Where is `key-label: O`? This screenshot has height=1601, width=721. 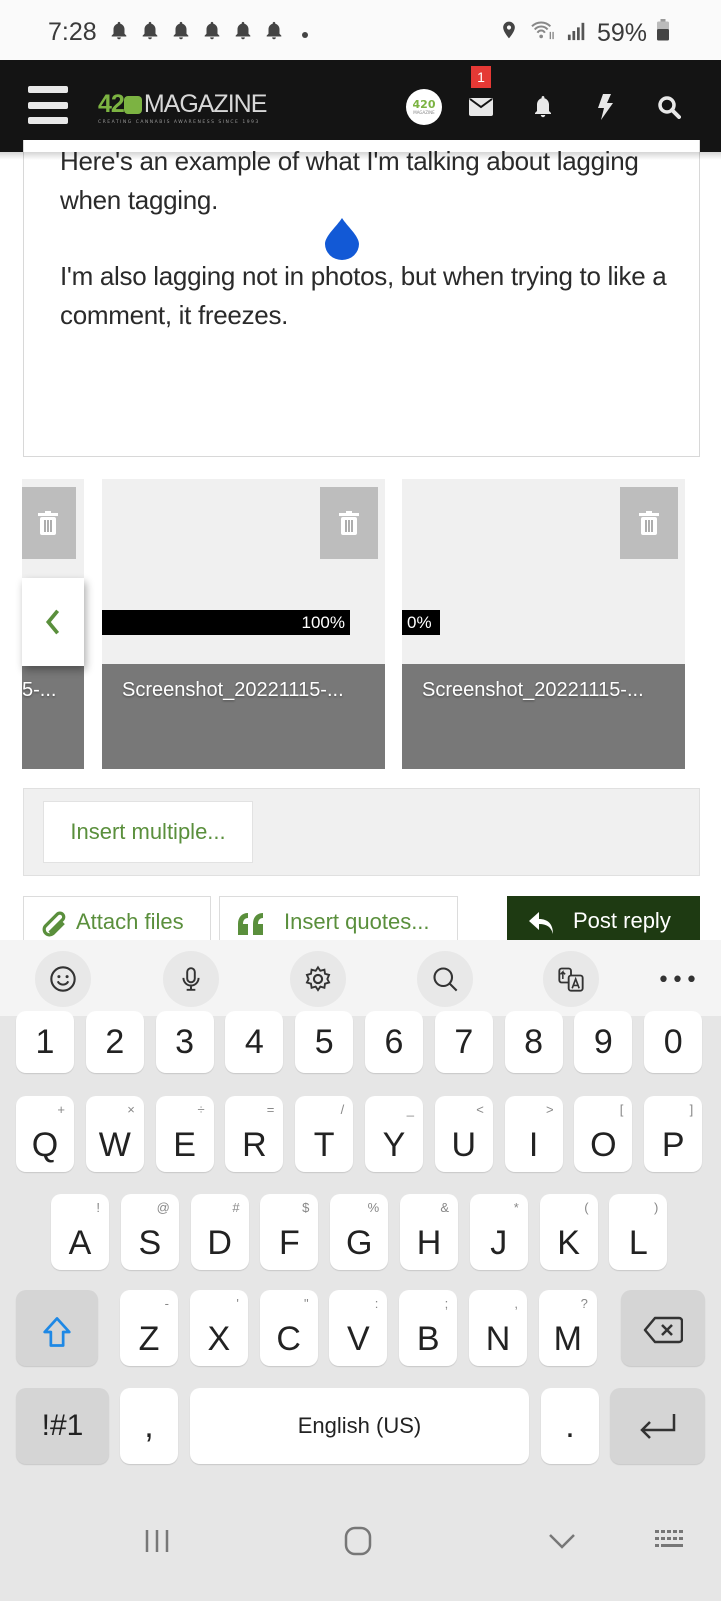
key-label: O is located at coordinates (603, 1145).